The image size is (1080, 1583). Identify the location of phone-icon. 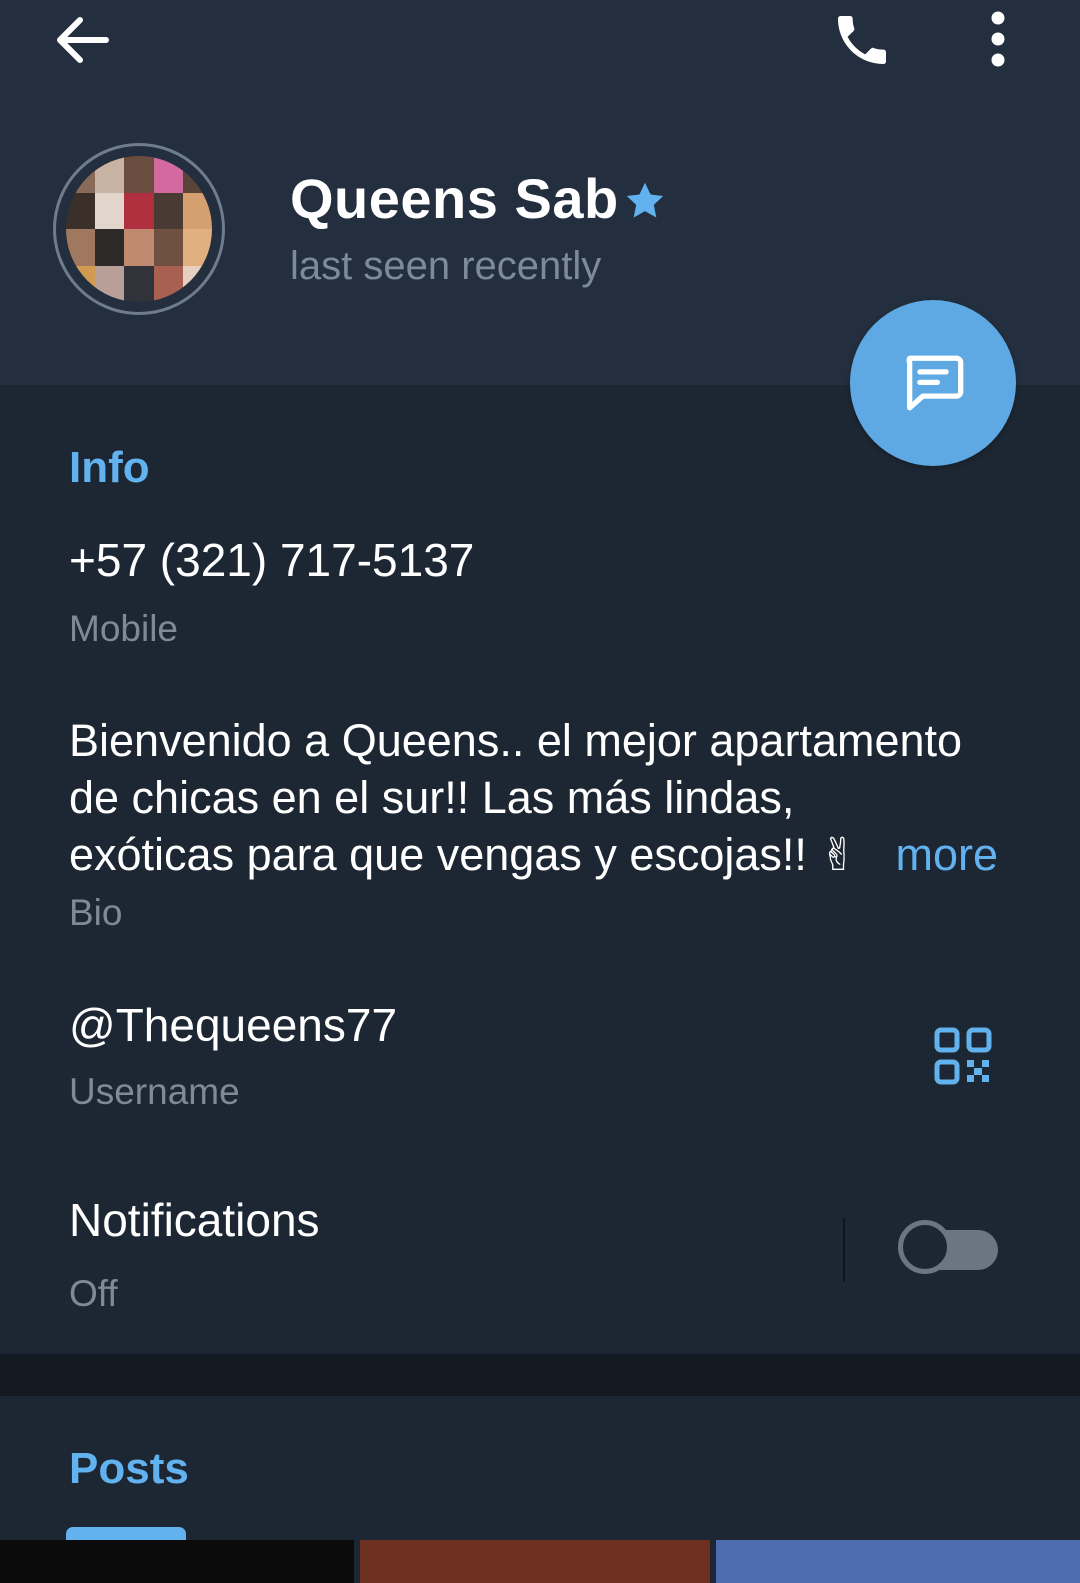
(862, 40).